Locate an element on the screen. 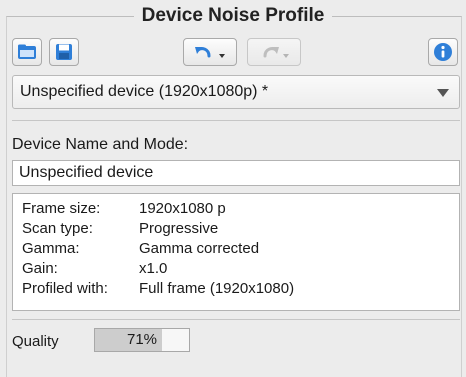 Image resolution: width=466 pixels, height=377 pixels. open-button is located at coordinates (27, 52).